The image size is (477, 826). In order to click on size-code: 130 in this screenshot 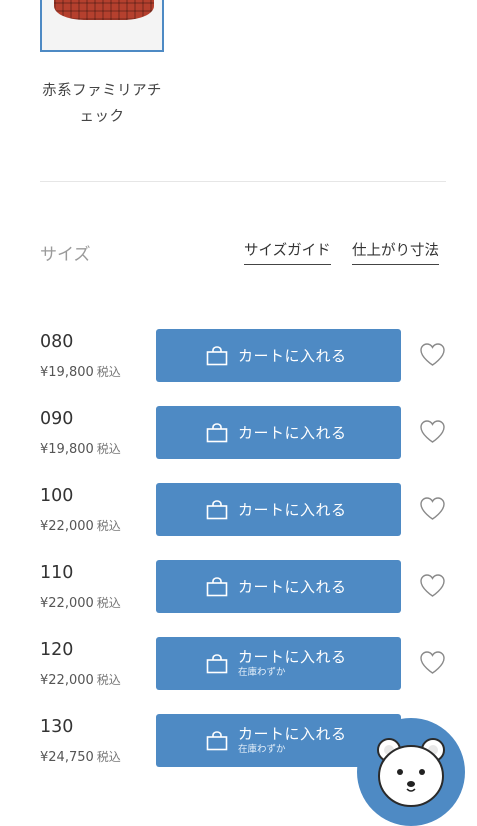, I will do `click(57, 727)`.